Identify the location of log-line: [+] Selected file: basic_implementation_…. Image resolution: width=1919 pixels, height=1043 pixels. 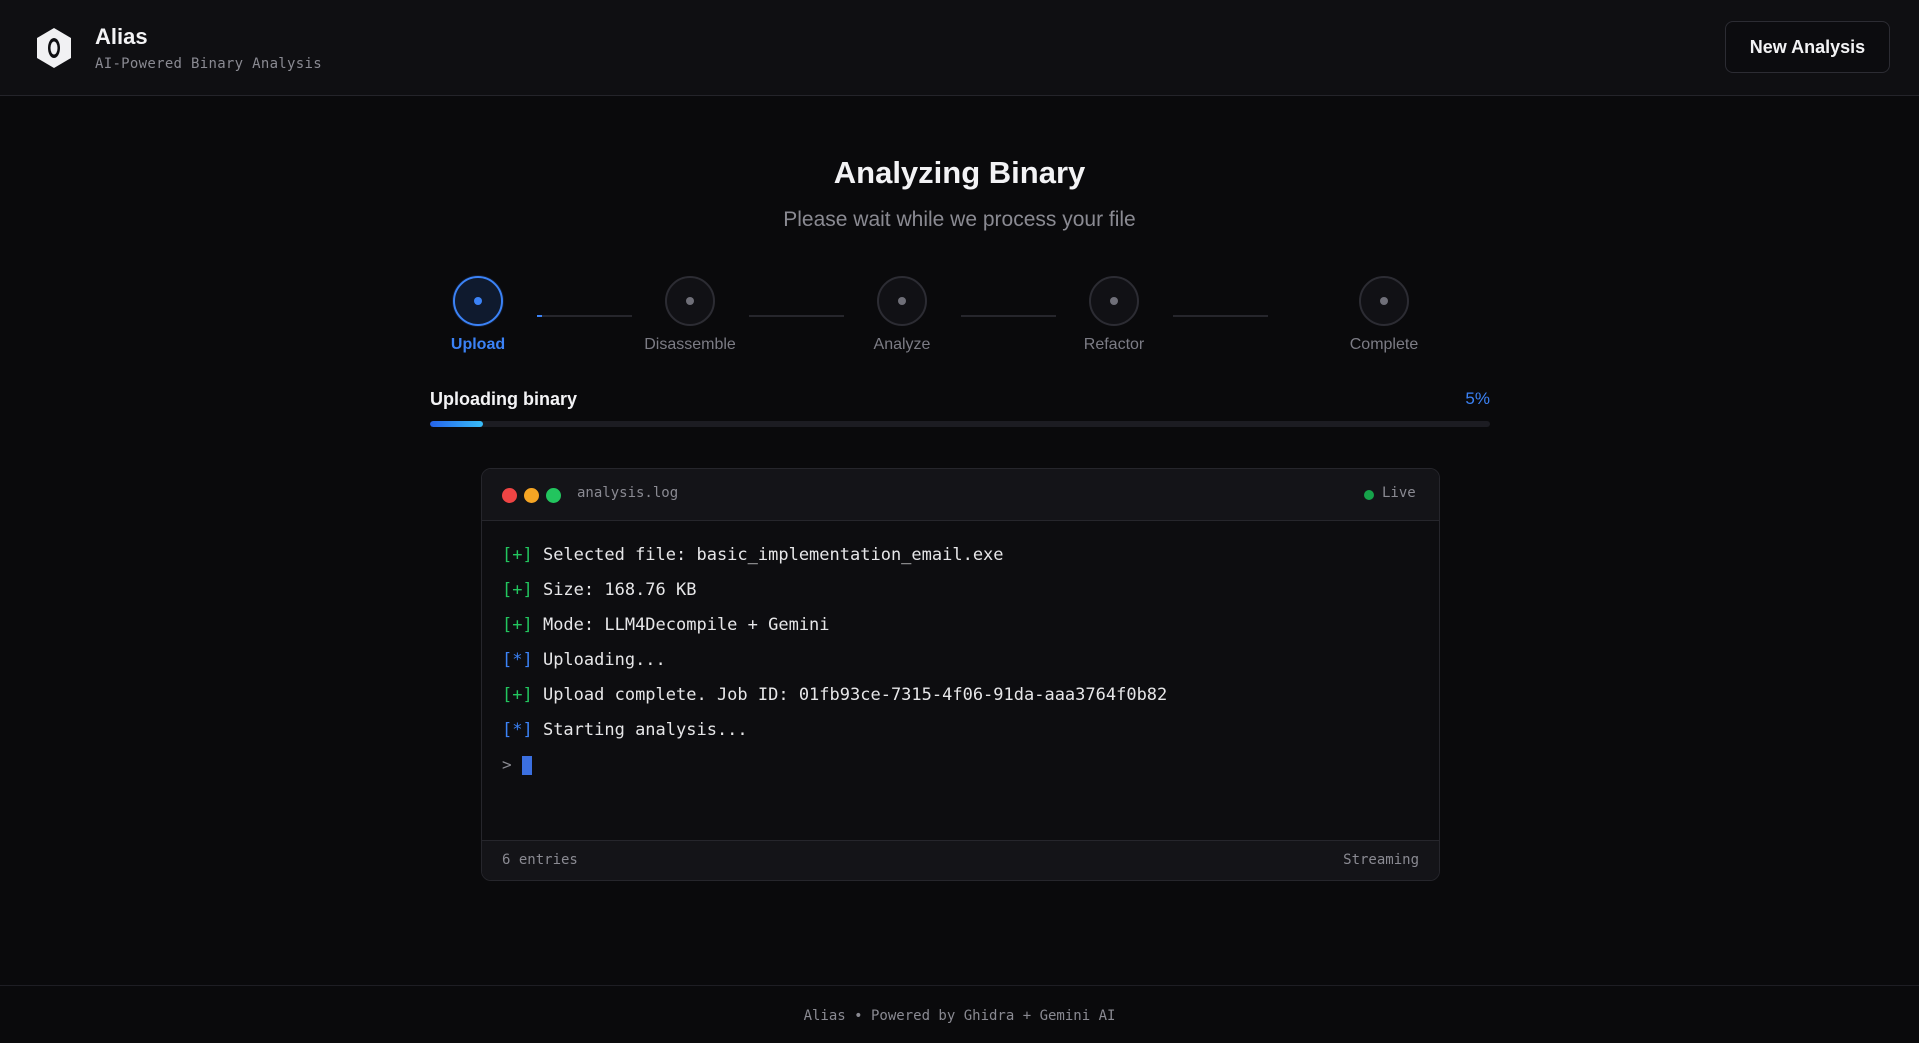
(962, 562).